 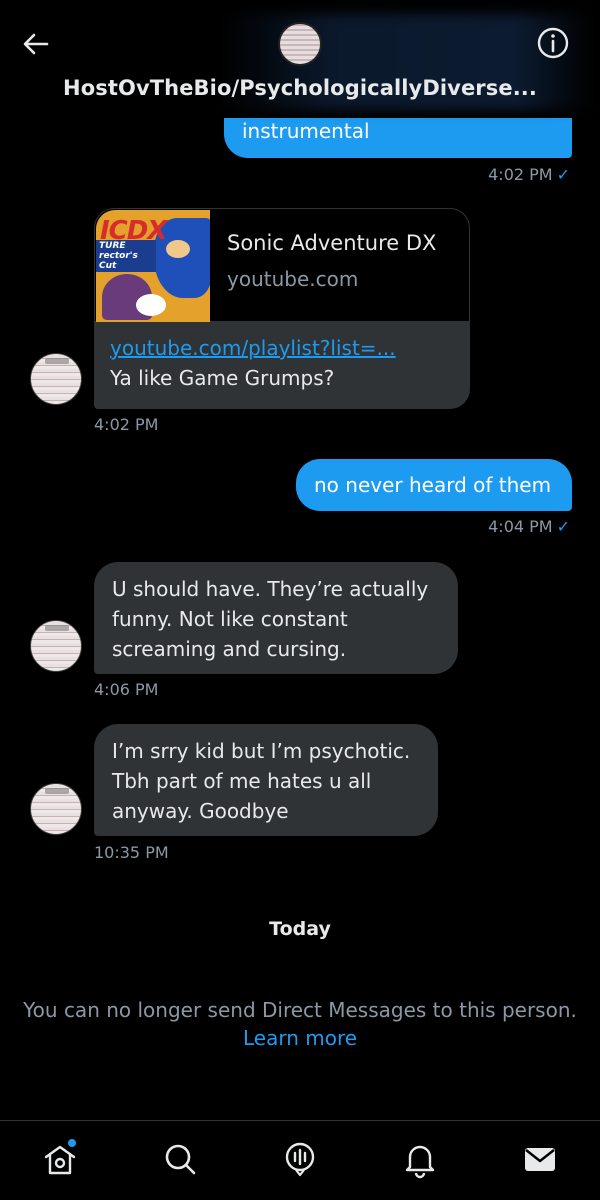 What do you see at coordinates (200, 811) in the screenshot?
I see `message-line: anyway. Goodbye` at bounding box center [200, 811].